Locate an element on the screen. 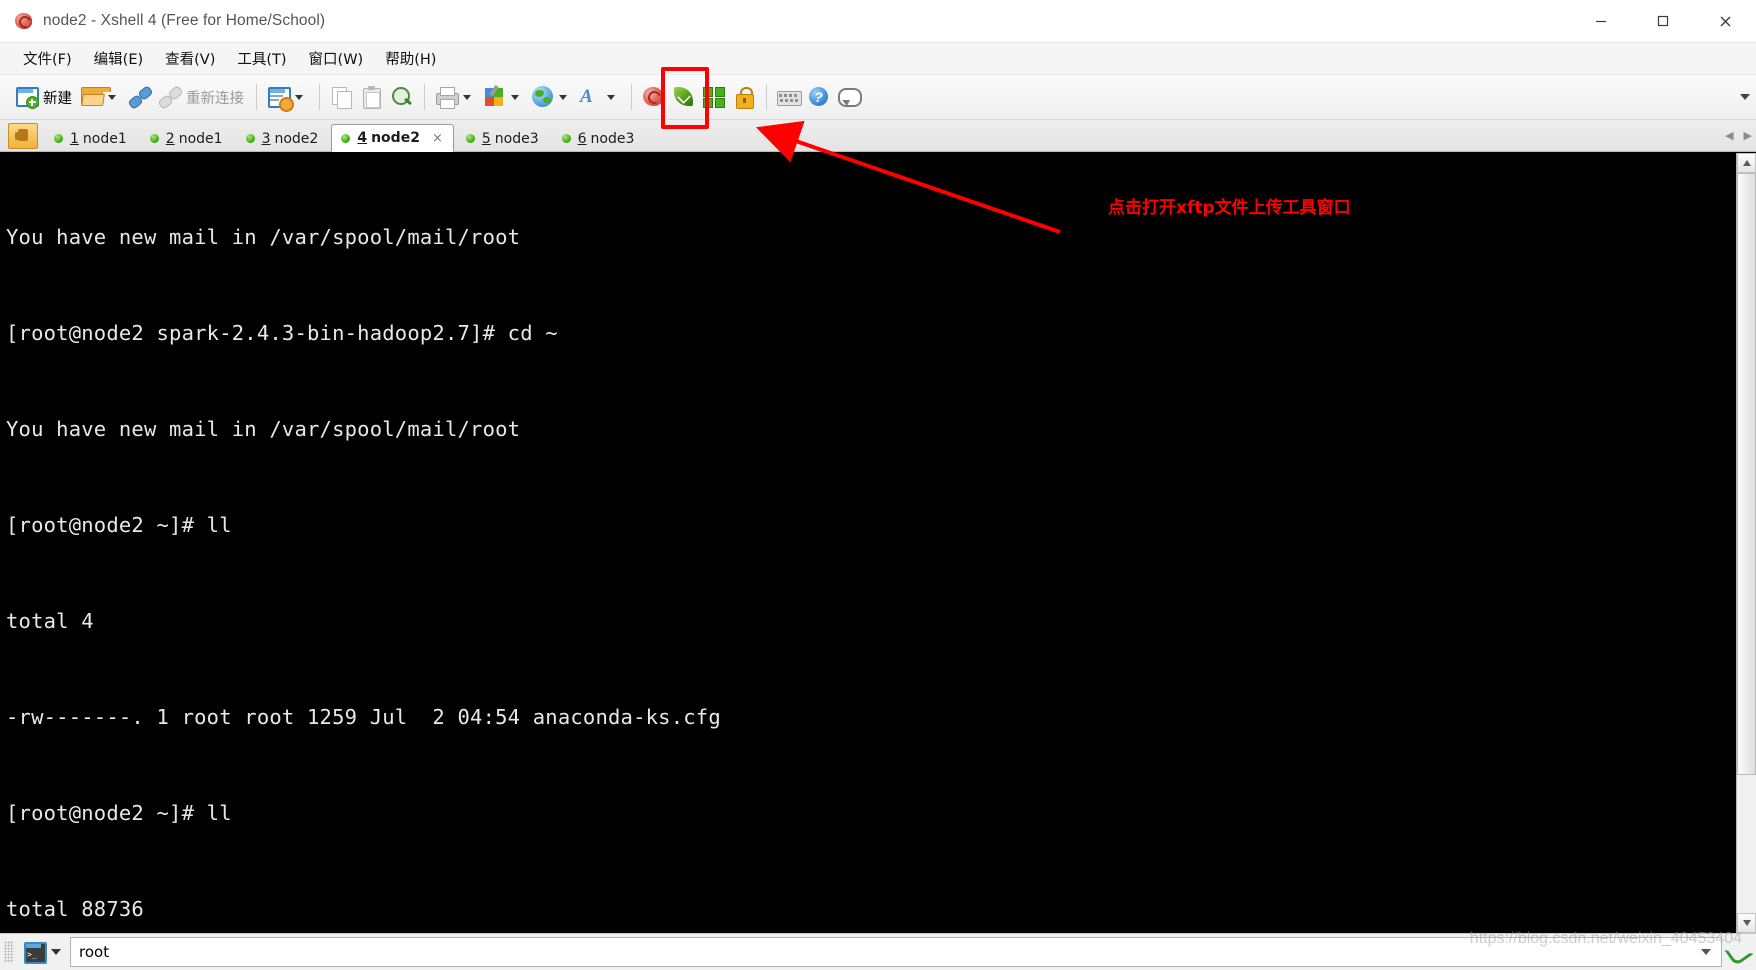  tab-label: node1 is located at coordinates (200, 138).